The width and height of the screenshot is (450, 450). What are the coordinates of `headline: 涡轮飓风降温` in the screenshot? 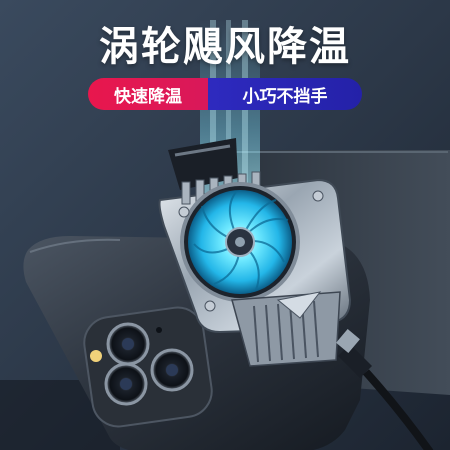 It's located at (225, 47).